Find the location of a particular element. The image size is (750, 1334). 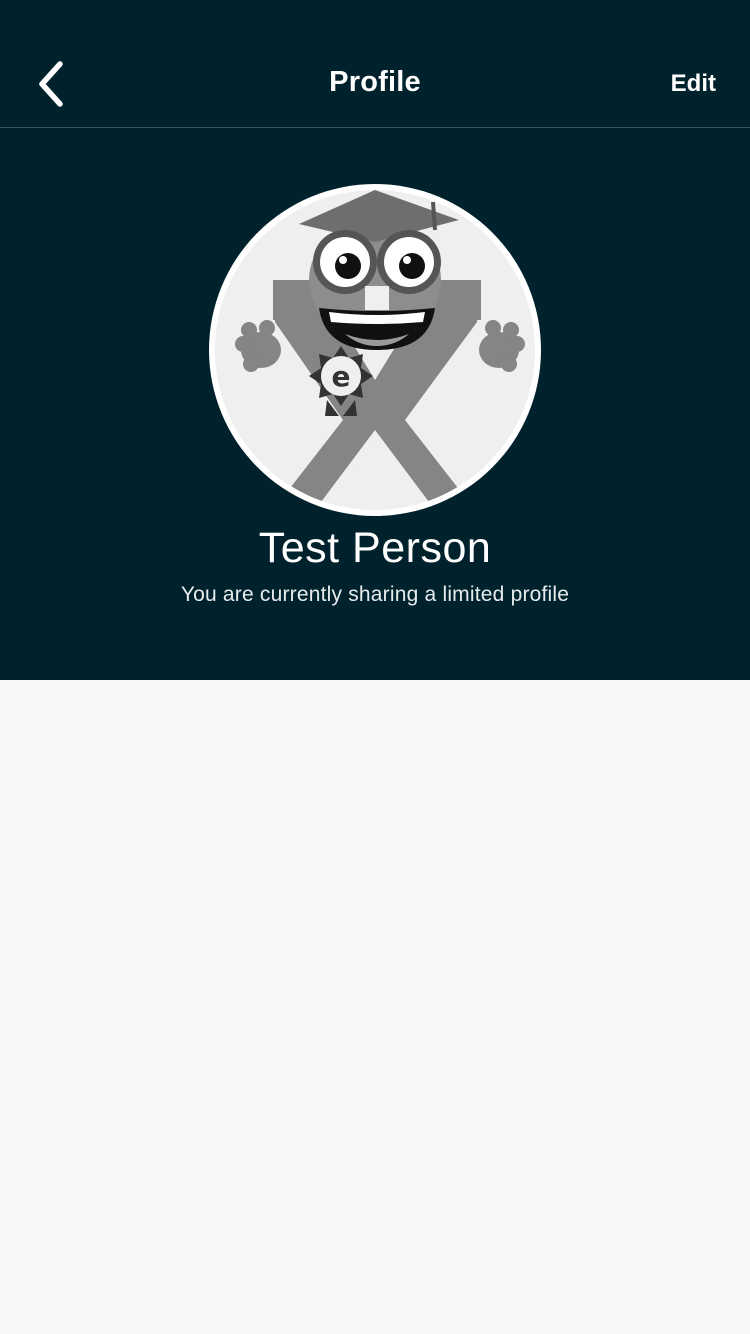

profile-name: Test Person is located at coordinates (375, 548).